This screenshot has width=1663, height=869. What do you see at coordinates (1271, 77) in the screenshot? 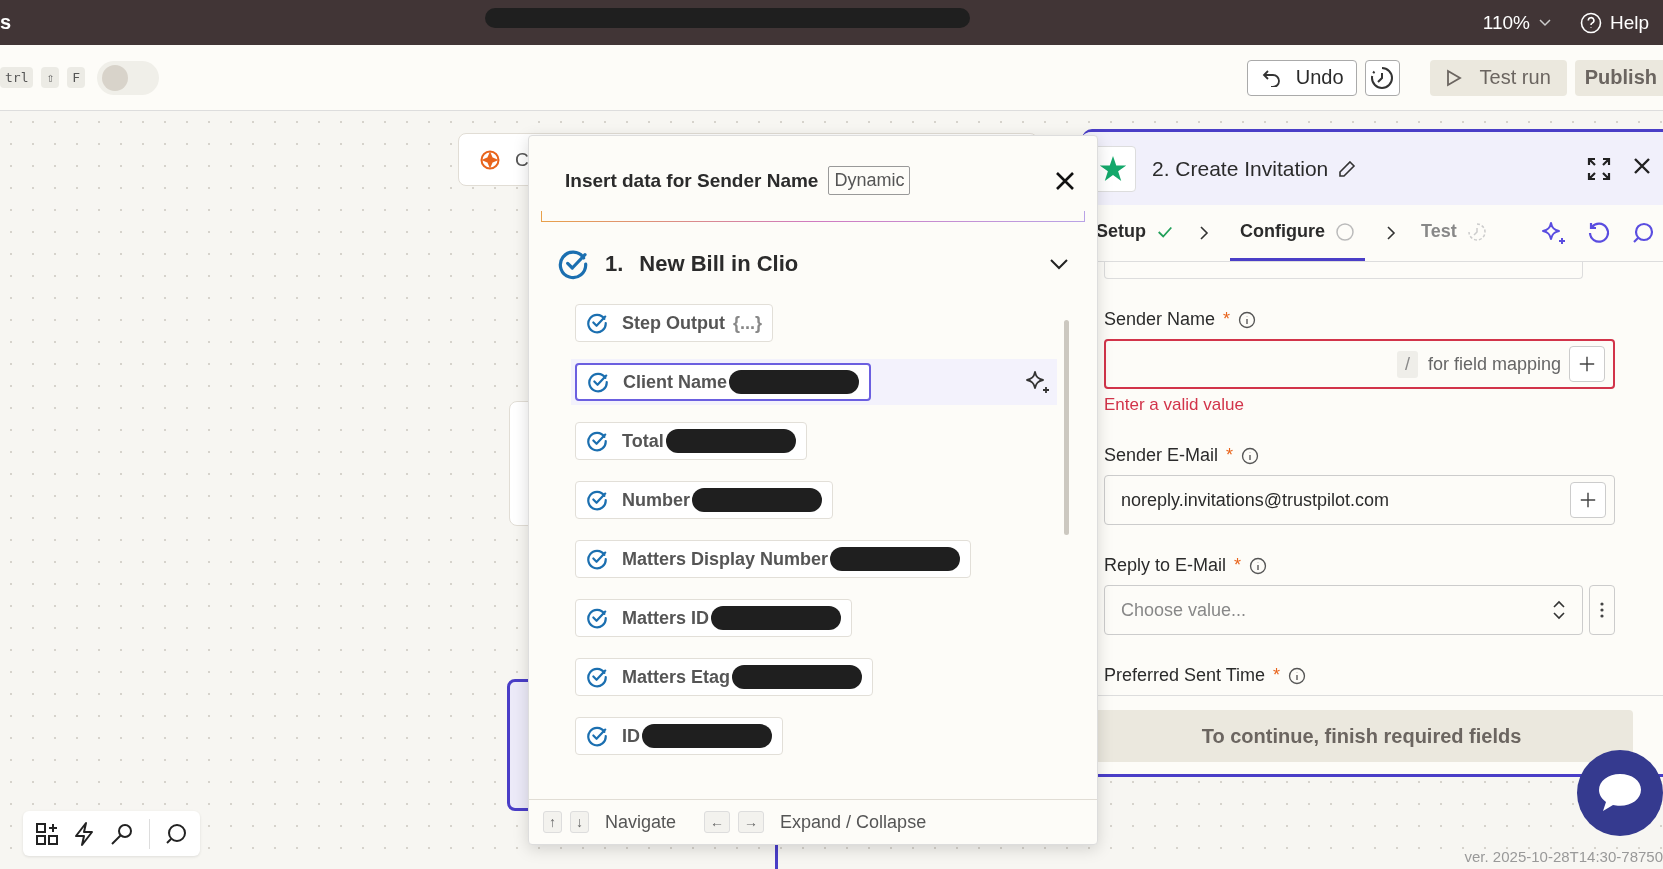
I see `undo-icon` at bounding box center [1271, 77].